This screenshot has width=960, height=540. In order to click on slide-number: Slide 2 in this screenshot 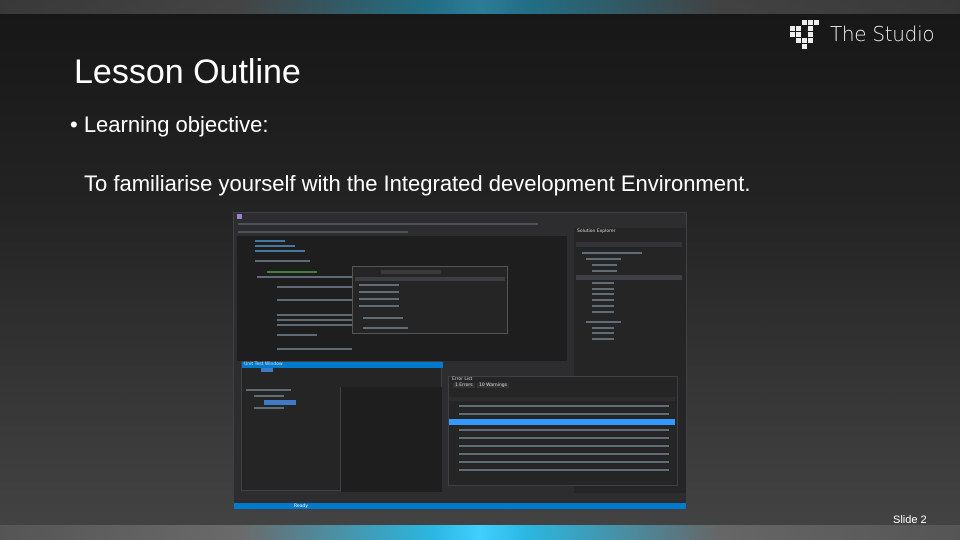, I will do `click(910, 520)`.